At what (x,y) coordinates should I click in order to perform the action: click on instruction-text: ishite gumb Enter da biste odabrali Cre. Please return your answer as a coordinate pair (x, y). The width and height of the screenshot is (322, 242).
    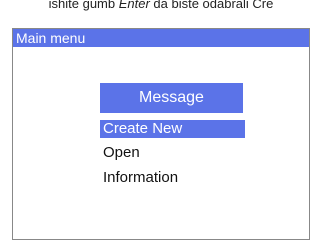
    Looking at the image, I should click on (161, 6).